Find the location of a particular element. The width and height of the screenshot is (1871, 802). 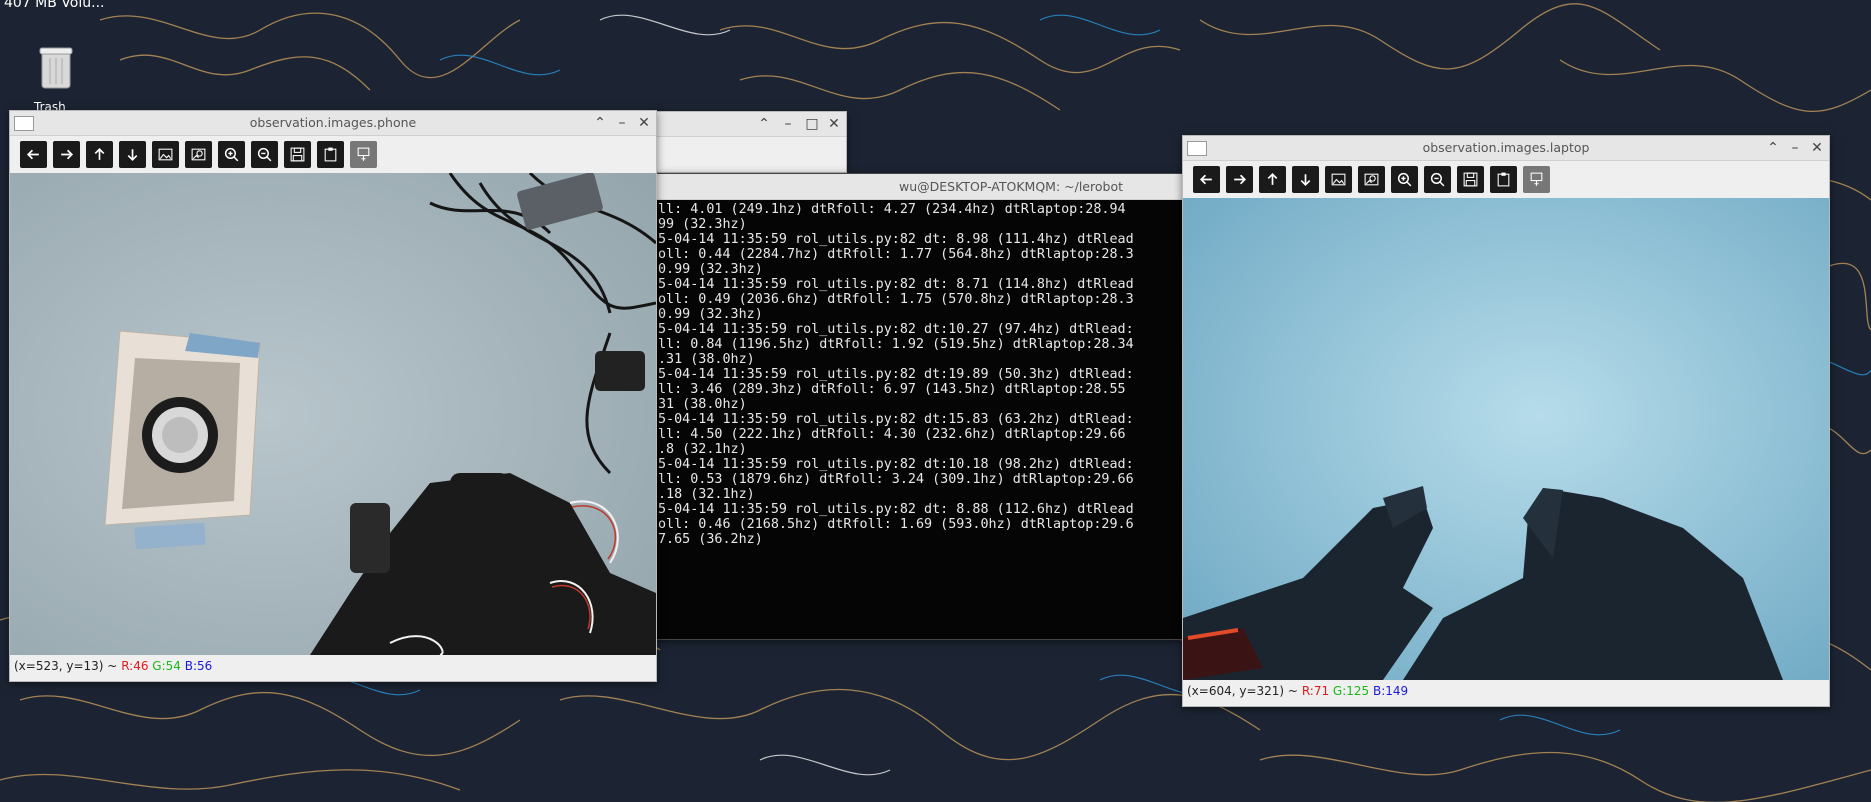

trash-icon is located at coordinates (56, 69).